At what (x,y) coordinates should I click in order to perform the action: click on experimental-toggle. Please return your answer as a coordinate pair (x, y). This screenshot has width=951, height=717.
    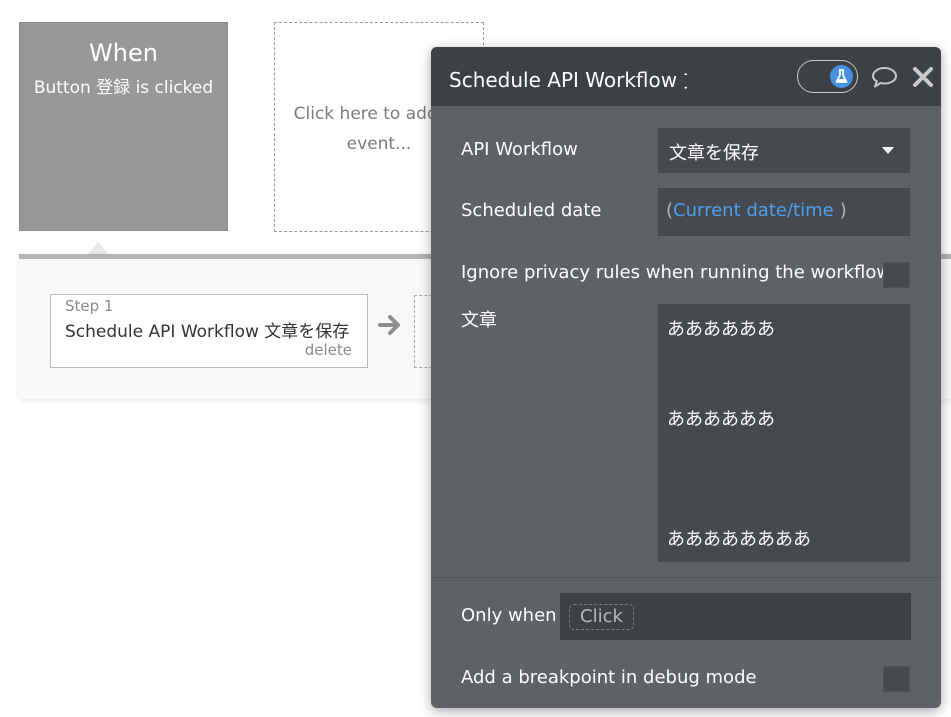
    Looking at the image, I should click on (827, 76).